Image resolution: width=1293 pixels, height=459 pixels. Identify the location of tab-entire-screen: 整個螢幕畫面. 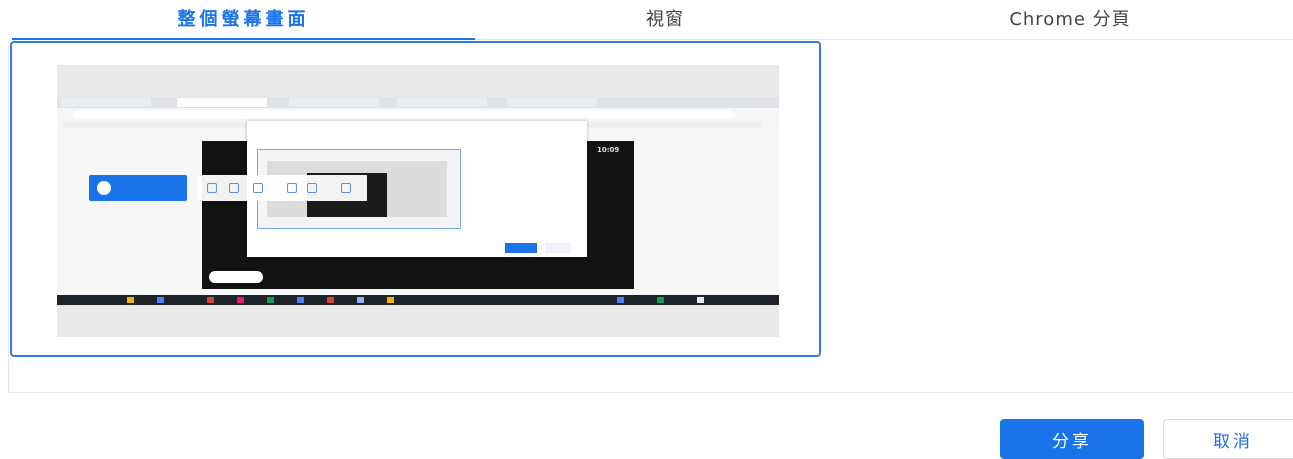
(243, 20).